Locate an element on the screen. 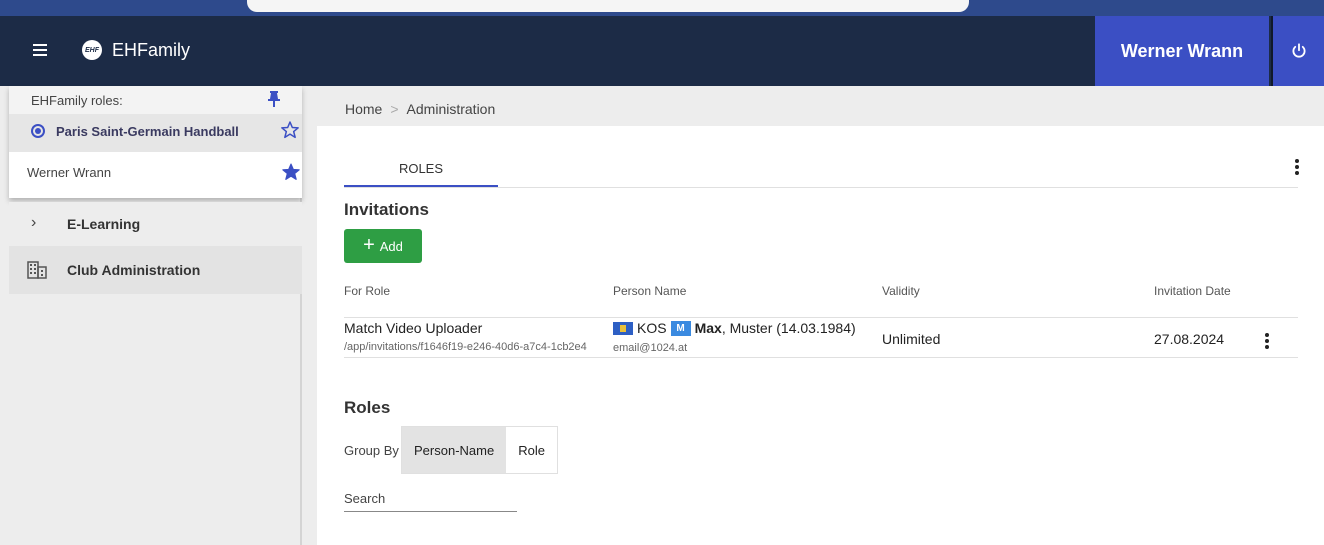  role-option-label: Werner Wrann is located at coordinates (69, 172).